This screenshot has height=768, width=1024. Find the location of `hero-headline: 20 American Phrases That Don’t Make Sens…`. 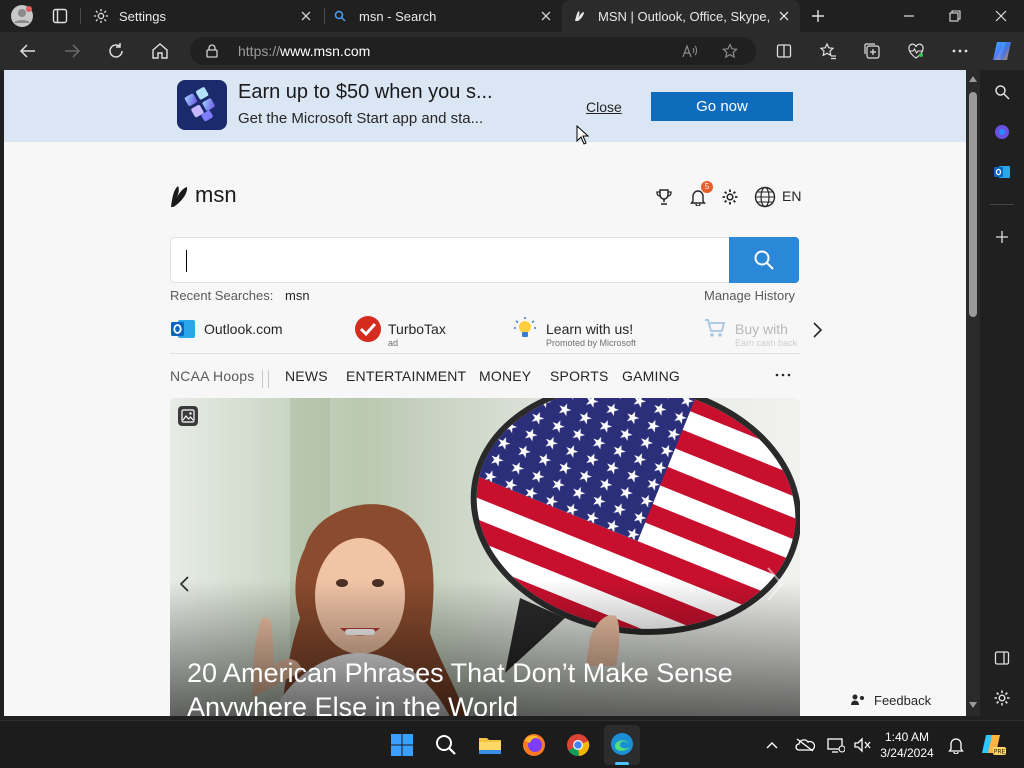

hero-headline: 20 American Phrases That Don’t Make Sens… is located at coordinates (460, 687).